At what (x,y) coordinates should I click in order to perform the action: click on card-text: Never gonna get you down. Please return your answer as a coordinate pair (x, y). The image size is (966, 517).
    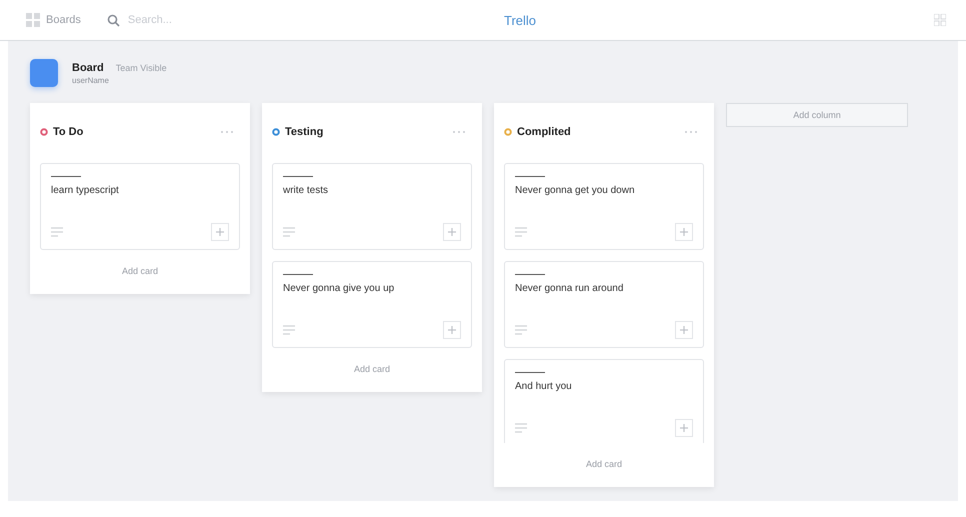
    Looking at the image, I should click on (575, 190).